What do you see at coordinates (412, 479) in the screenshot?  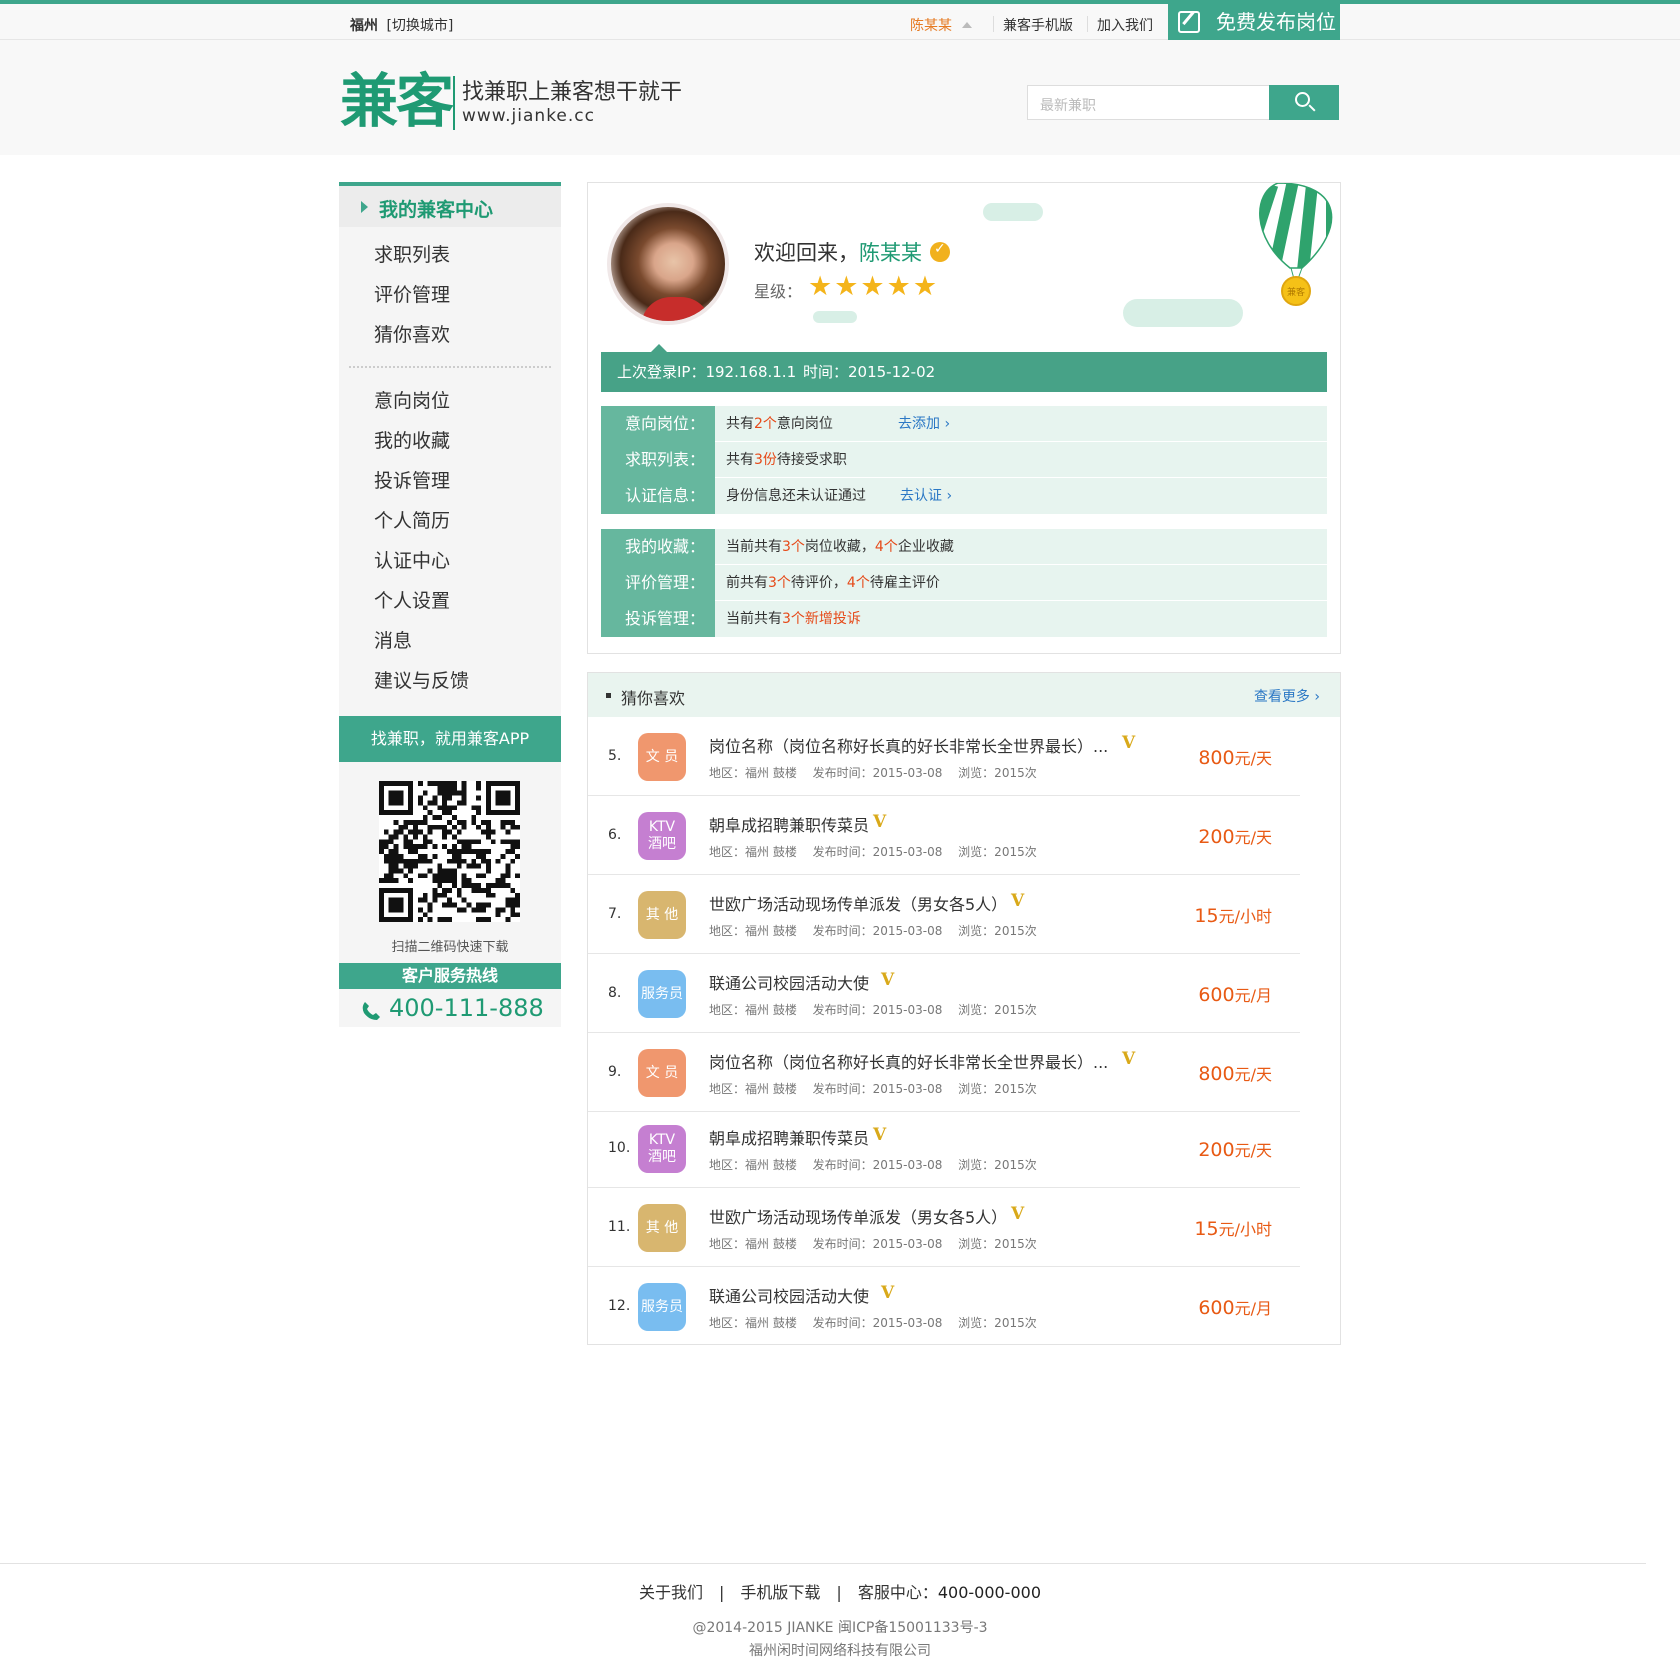 I see `sidebar-item-complaints: 投诉管理` at bounding box center [412, 479].